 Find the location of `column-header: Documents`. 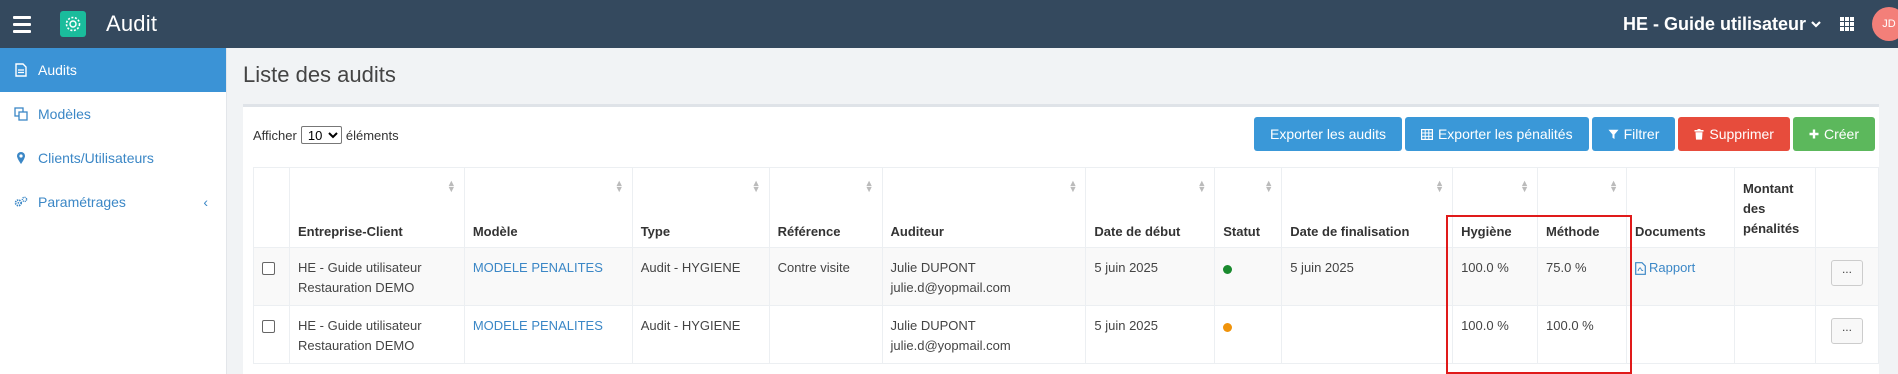

column-header: Documents is located at coordinates (1680, 207).